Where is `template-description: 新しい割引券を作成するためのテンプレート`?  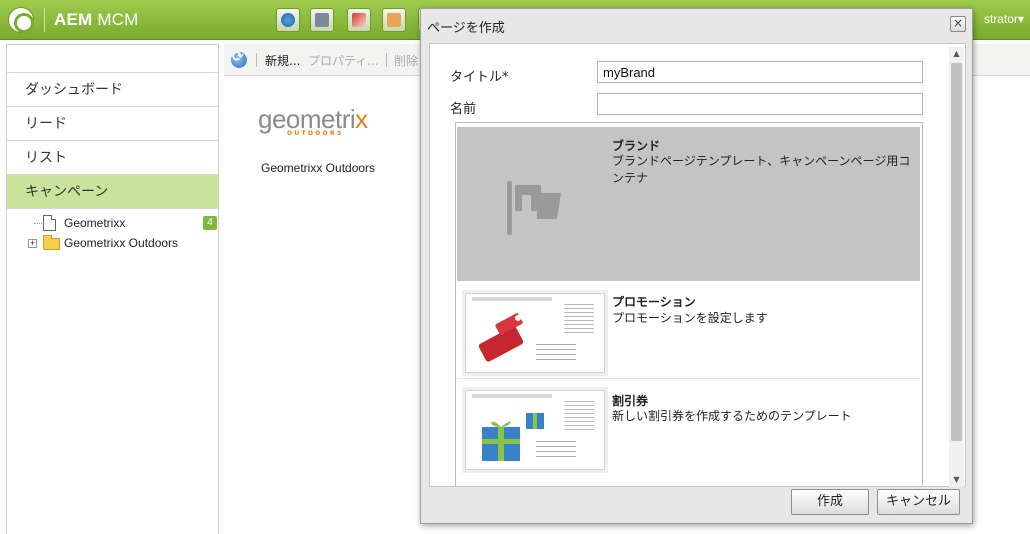 template-description: 新しい割引券を作成するためのテンプレート is located at coordinates (732, 416).